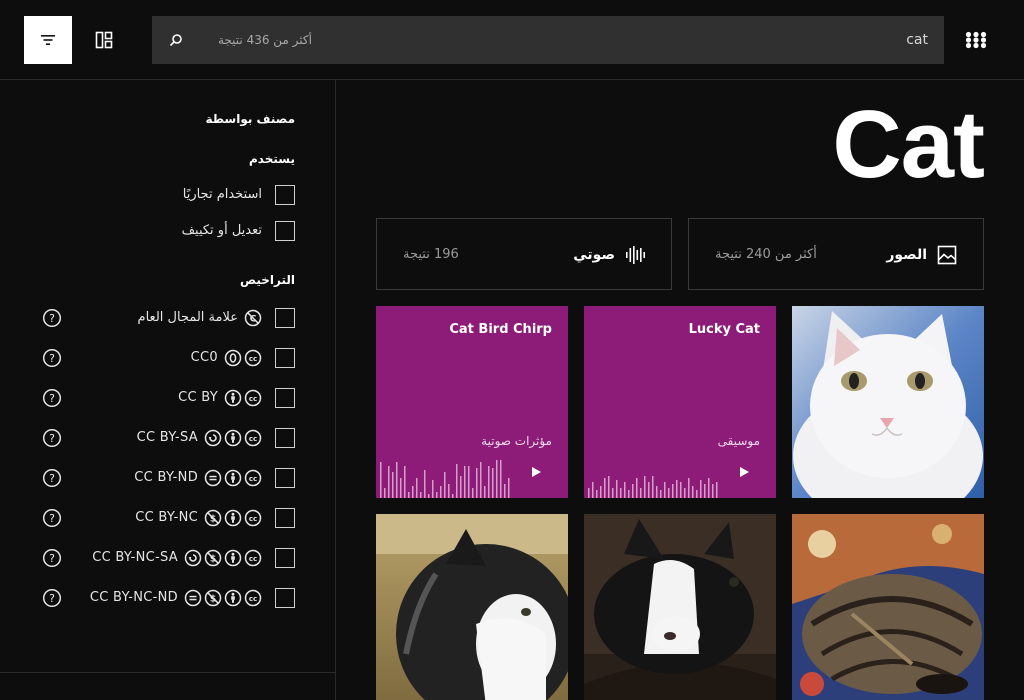  I want to click on license-option-cc-by-nd: cc CC BY-ND ?, so click(165, 478).